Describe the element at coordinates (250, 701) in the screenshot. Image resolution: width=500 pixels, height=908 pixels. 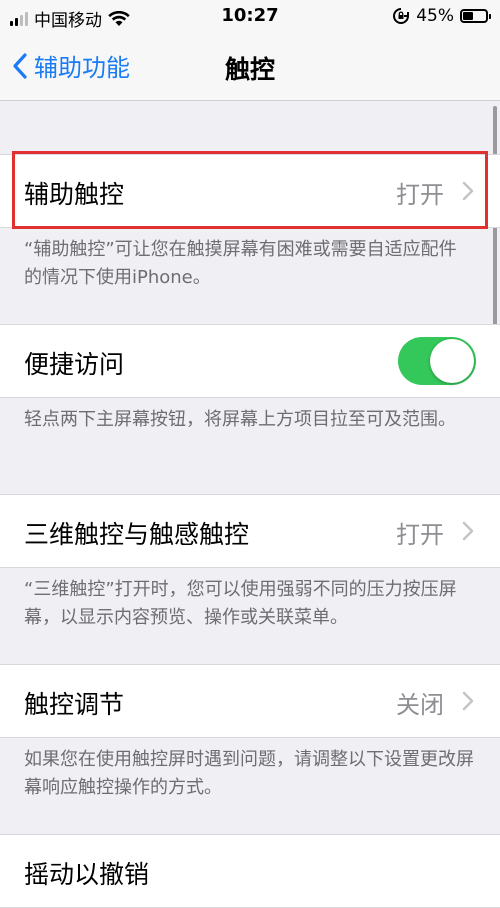
I see `touch-accommodations-row: 触控调节 关闭` at that location.